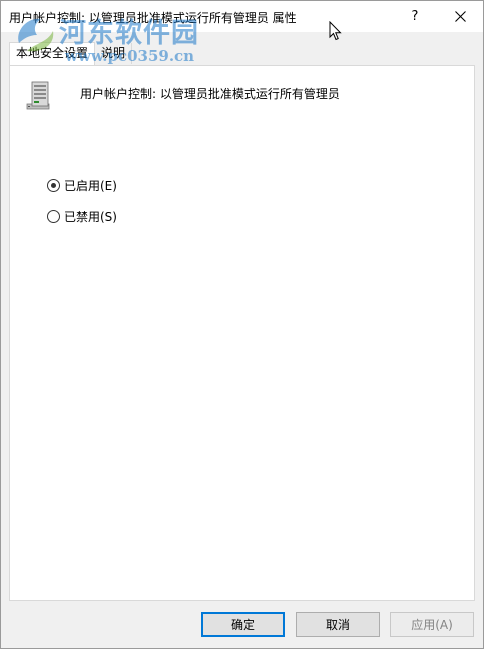  I want to click on close-button, so click(460, 16).